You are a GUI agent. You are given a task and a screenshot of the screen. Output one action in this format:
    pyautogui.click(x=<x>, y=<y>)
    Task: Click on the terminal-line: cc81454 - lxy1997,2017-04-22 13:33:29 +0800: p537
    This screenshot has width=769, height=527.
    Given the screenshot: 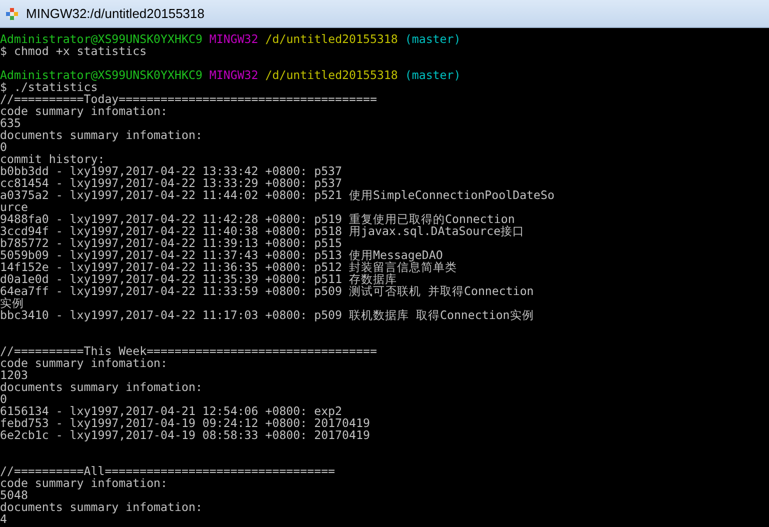 What is the action you would take?
    pyautogui.click(x=171, y=183)
    